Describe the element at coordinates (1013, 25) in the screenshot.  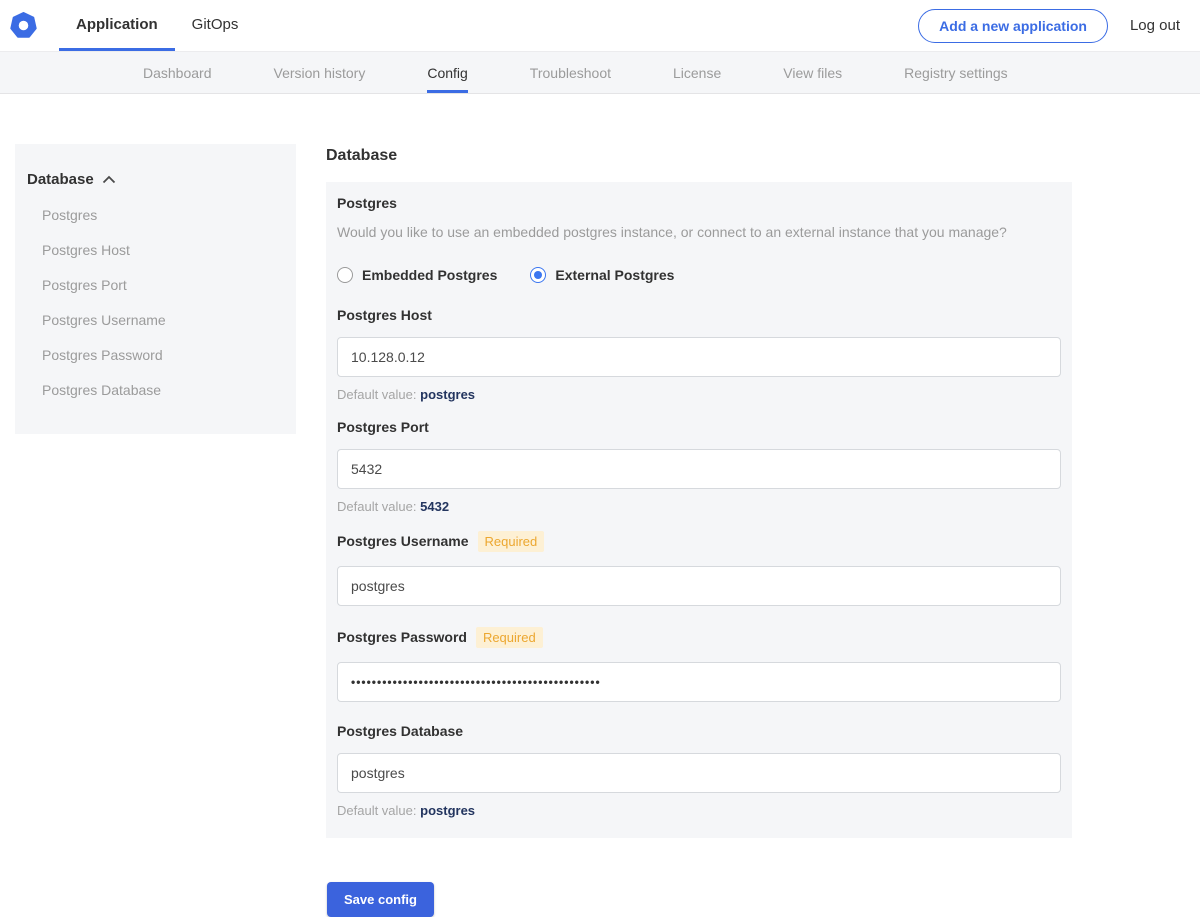
I see `add-application-button: Add a new application` at that location.